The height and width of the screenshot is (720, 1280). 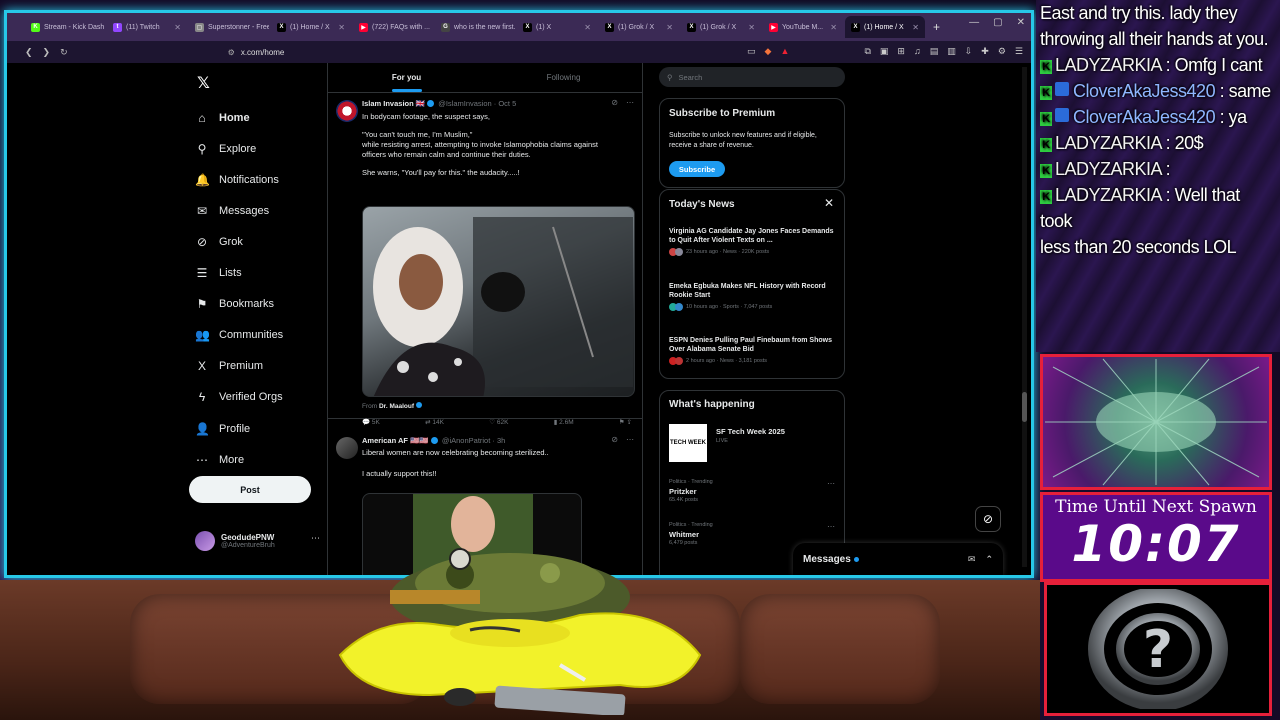 What do you see at coordinates (1002, 51) in the screenshot?
I see `settings-icon: ⚙` at bounding box center [1002, 51].